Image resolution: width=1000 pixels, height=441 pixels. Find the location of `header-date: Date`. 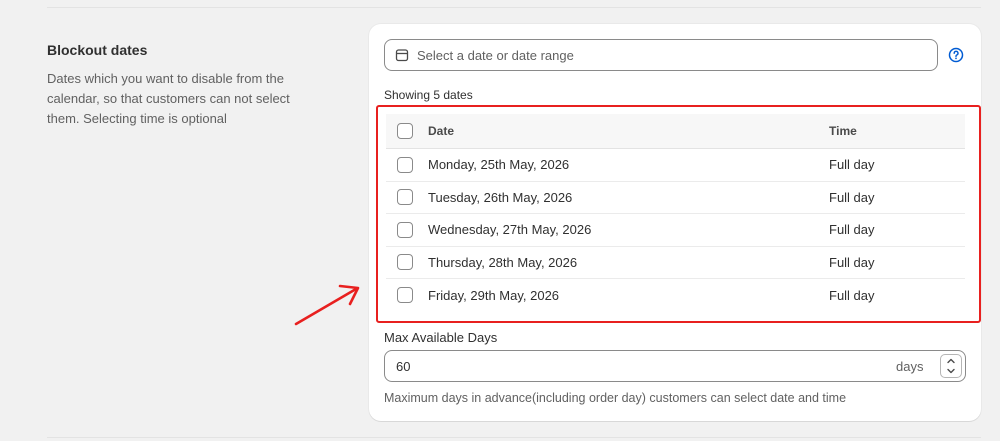

header-date: Date is located at coordinates (441, 131).